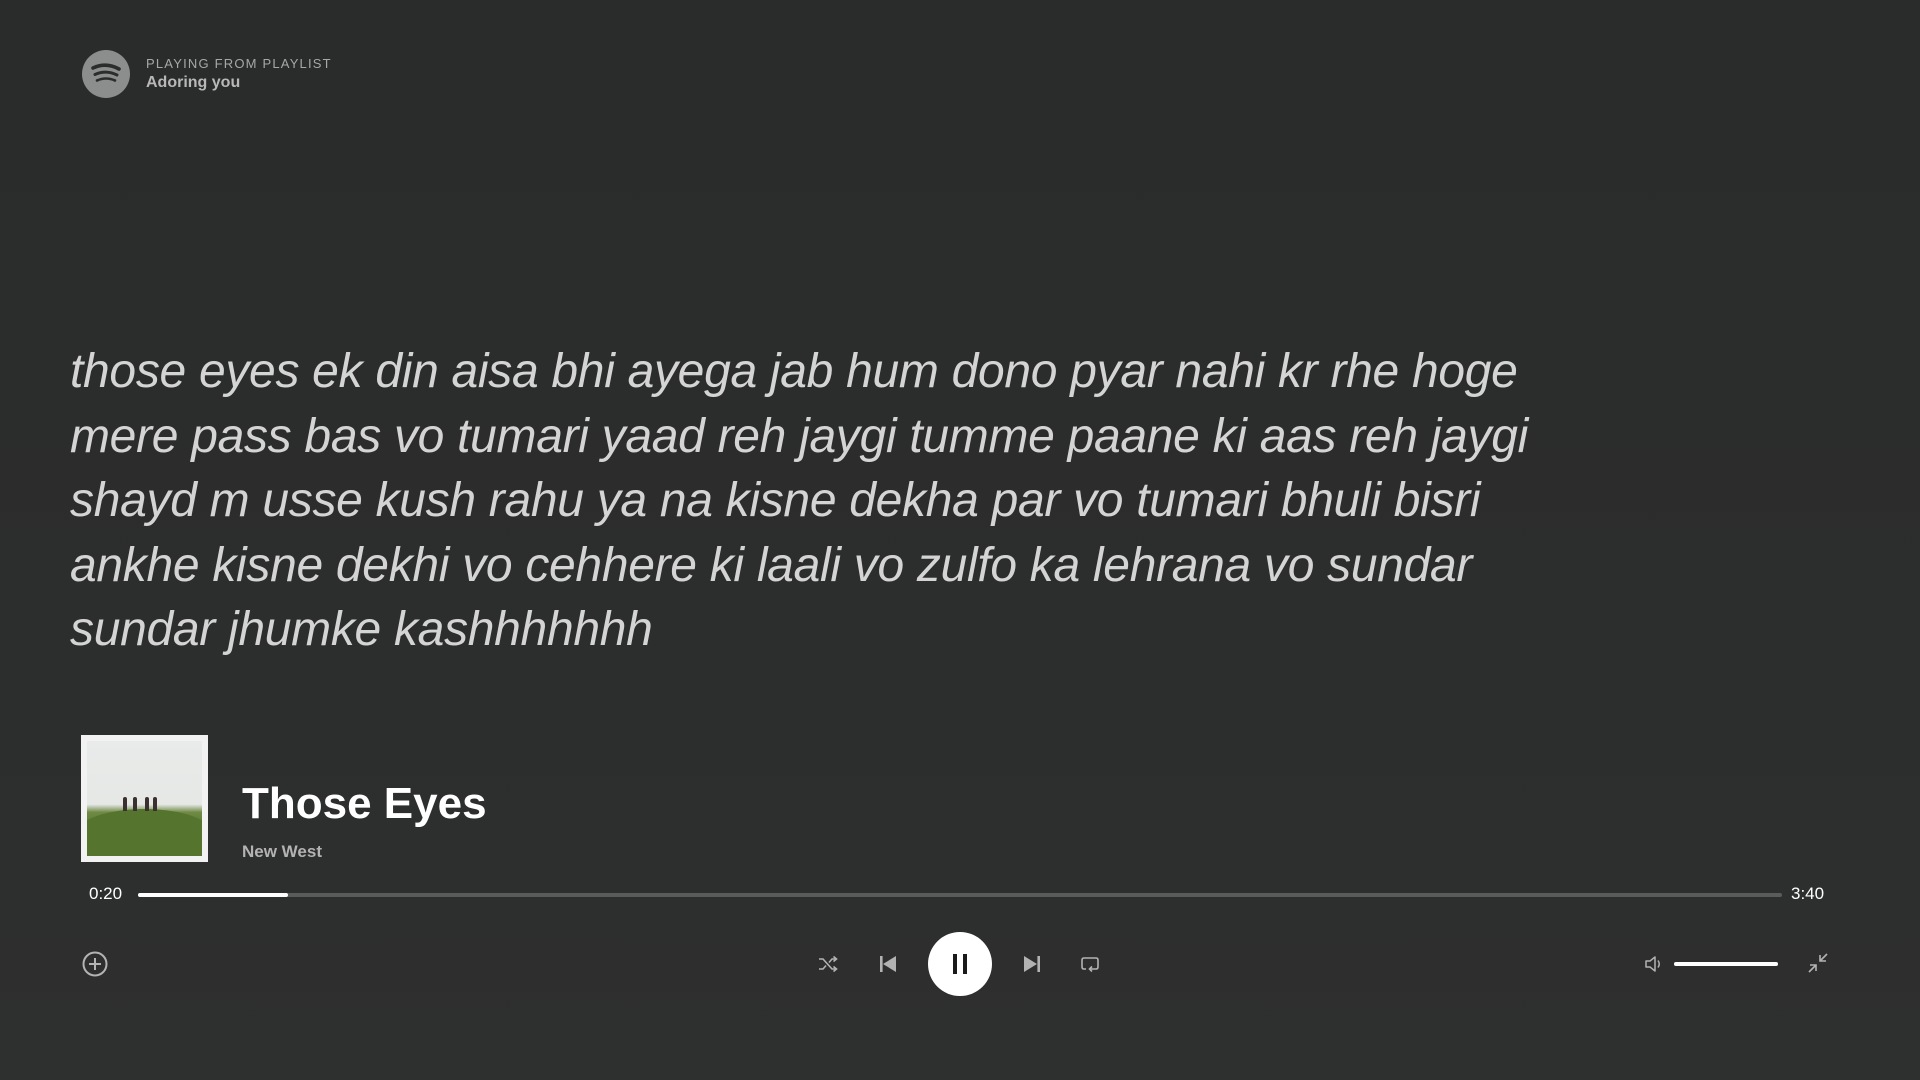  I want to click on volume-slider, so click(1726, 964).